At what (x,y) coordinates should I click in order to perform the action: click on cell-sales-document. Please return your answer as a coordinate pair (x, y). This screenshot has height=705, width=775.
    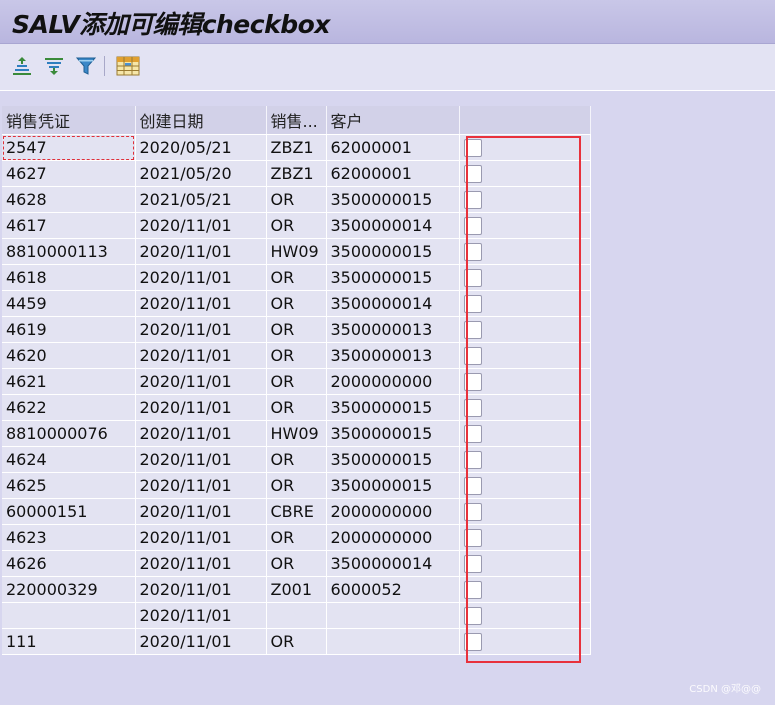
    Looking at the image, I should click on (69, 615).